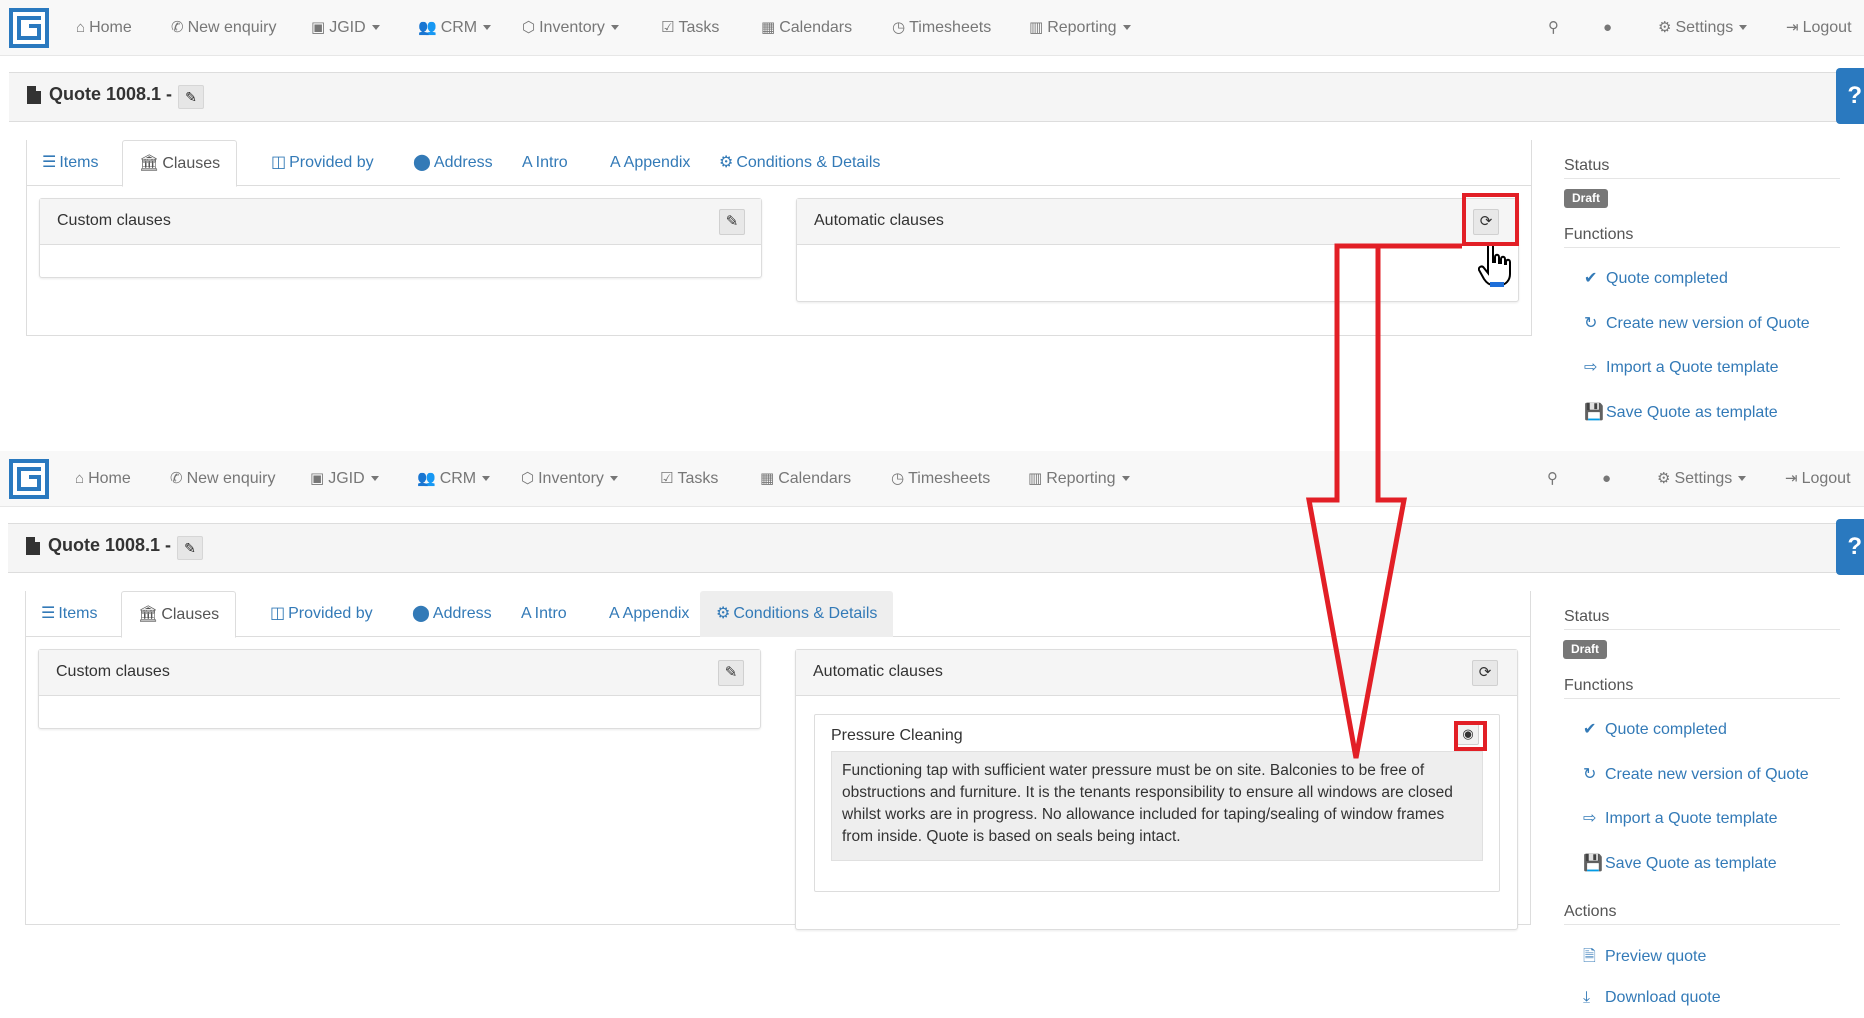 The width and height of the screenshot is (1864, 1018). What do you see at coordinates (529, 27) in the screenshot?
I see `cubes-icon: ⬡` at bounding box center [529, 27].